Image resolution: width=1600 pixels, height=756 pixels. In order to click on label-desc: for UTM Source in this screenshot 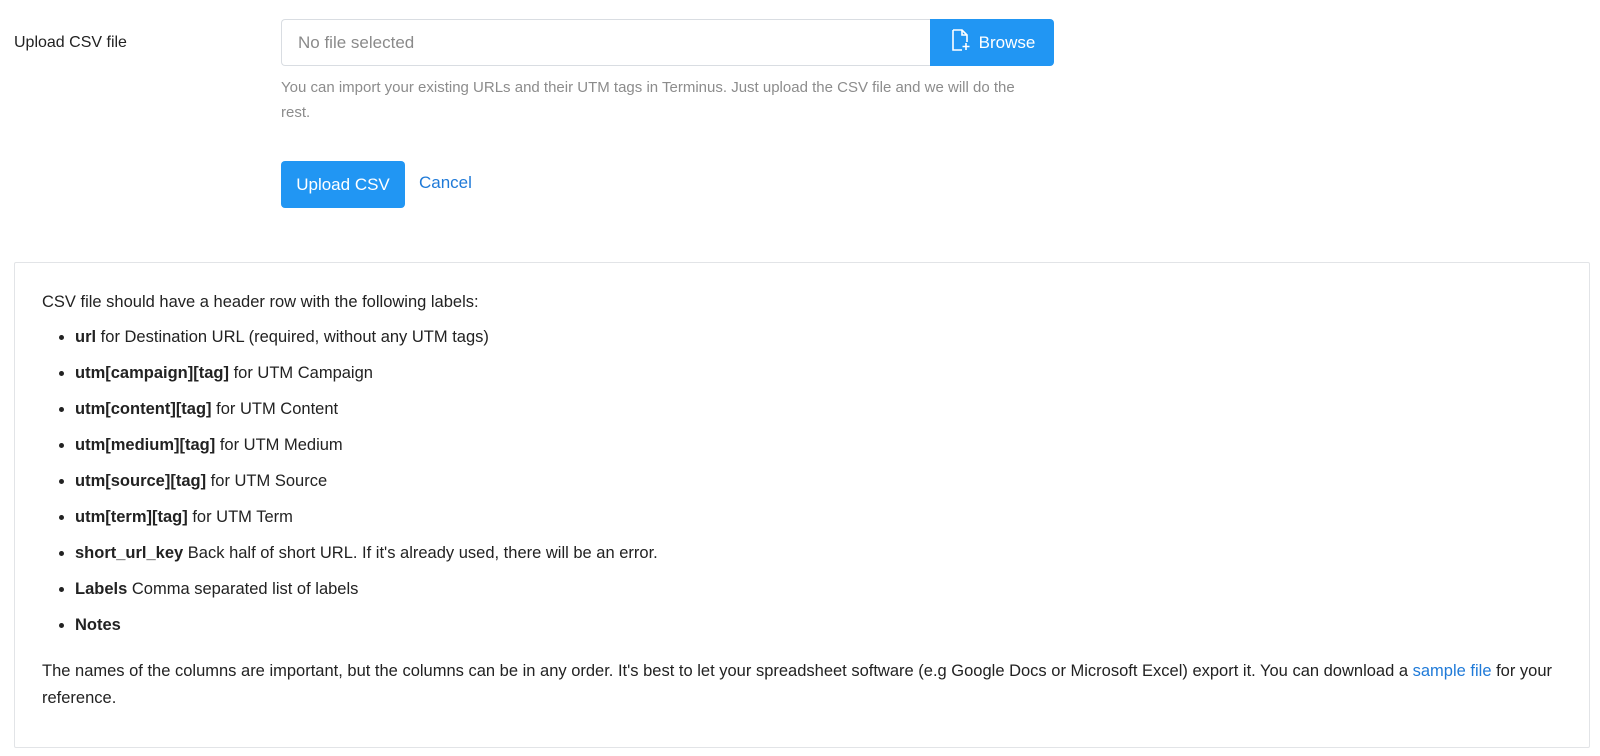, I will do `click(267, 481)`.